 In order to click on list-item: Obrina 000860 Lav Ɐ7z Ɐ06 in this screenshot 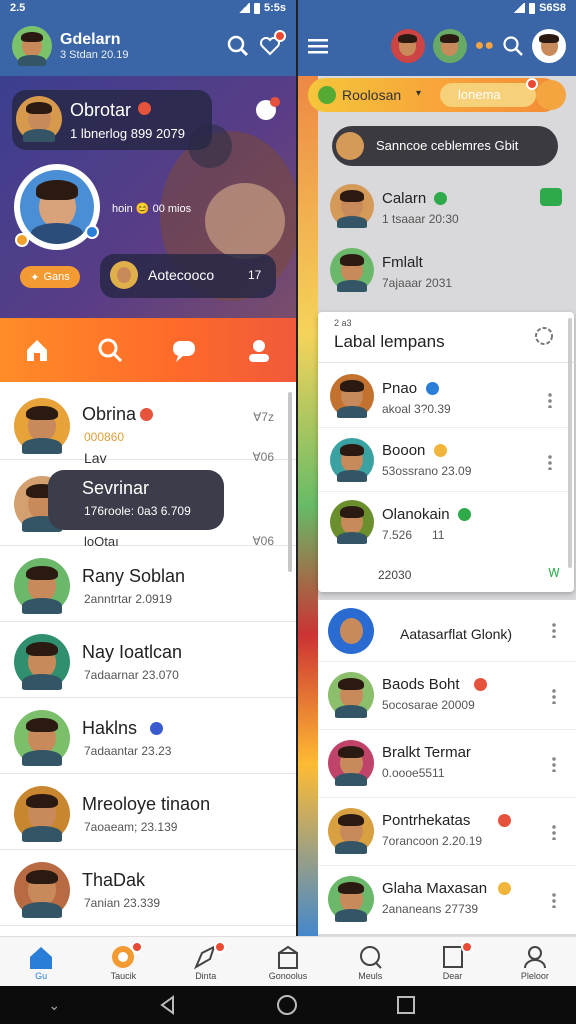, I will do `click(148, 425)`.